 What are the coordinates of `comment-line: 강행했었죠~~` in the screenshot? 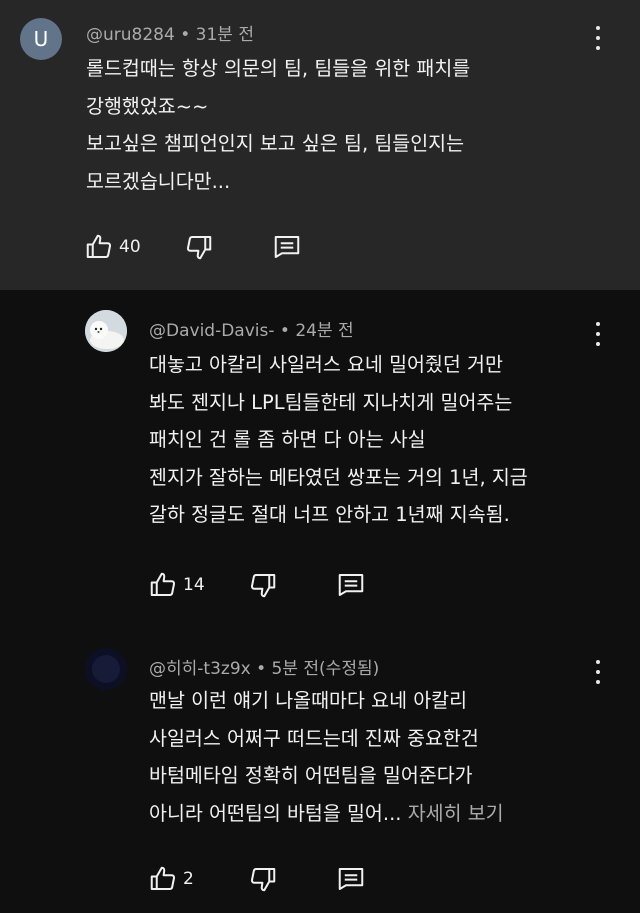 It's located at (147, 106).